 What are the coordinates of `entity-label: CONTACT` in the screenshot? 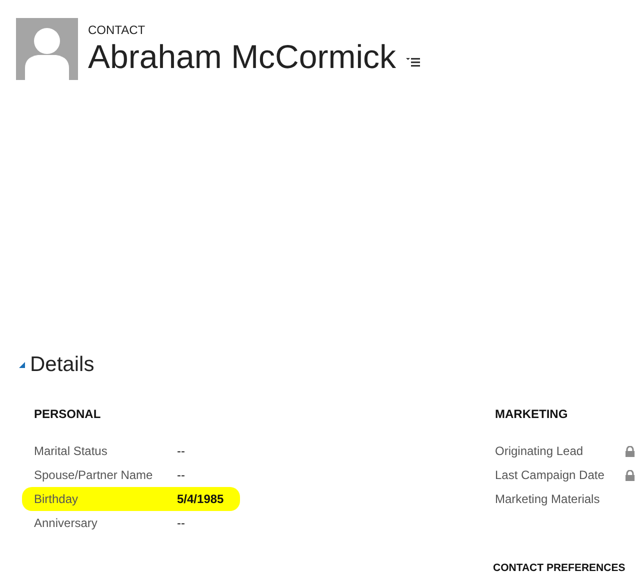 It's located at (117, 30).